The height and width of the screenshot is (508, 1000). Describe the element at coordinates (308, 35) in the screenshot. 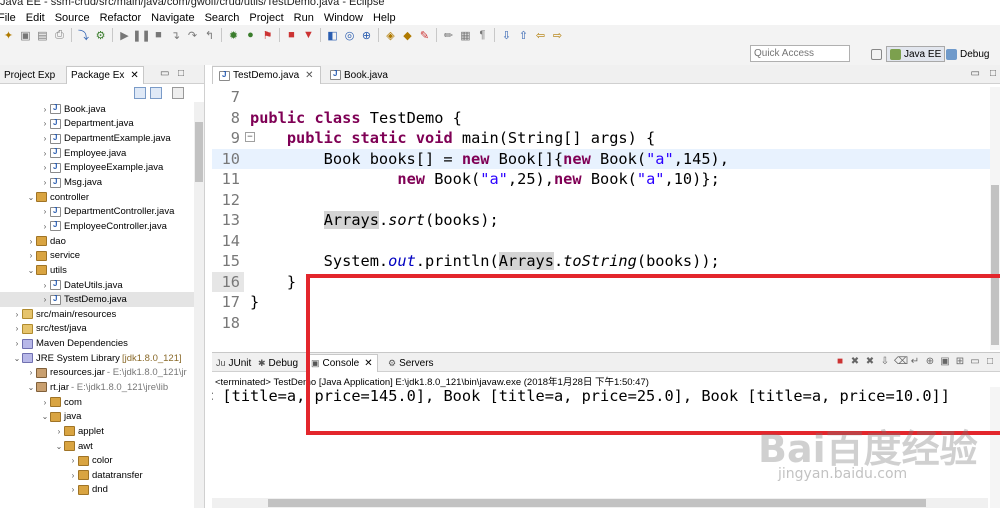

I see `deploy-icon: ▼` at that location.